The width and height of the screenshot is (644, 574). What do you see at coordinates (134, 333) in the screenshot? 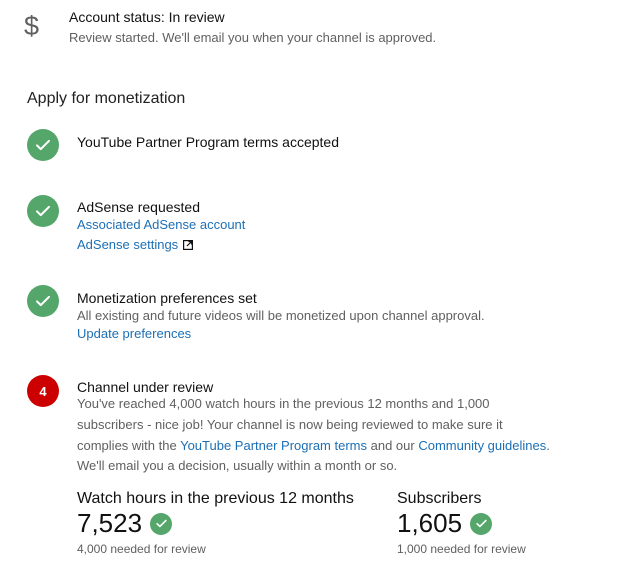
I see `update-preferences-link: Update preferences` at bounding box center [134, 333].